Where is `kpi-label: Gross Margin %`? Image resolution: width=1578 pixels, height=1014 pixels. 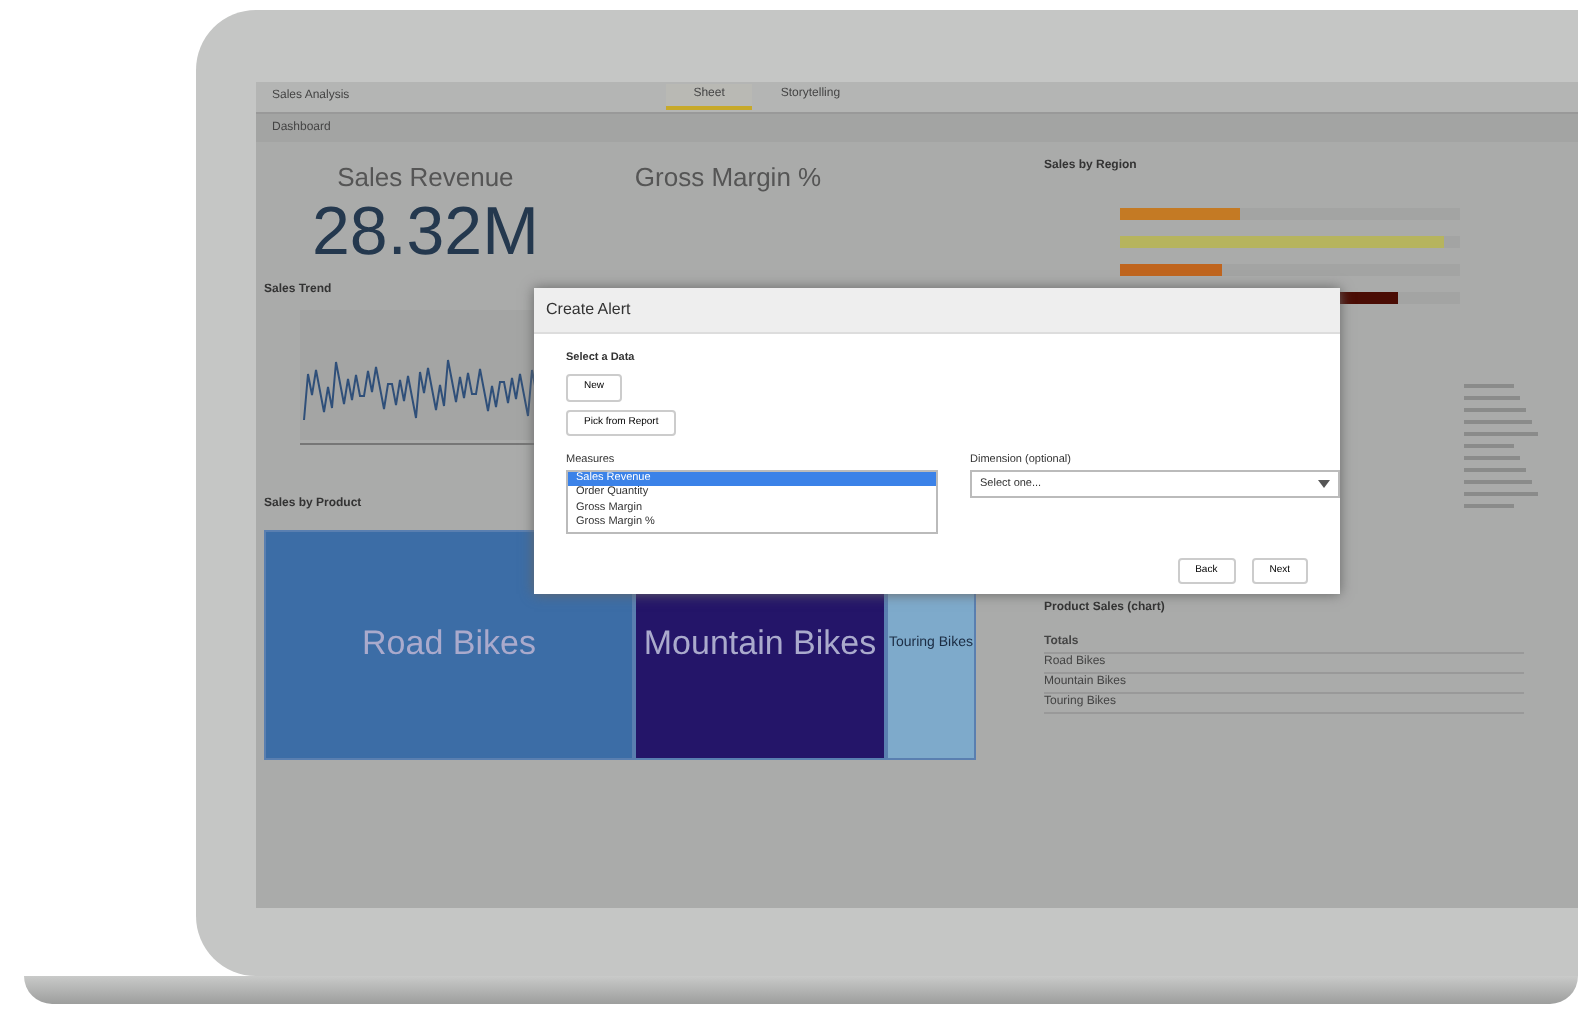 kpi-label: Gross Margin % is located at coordinates (728, 178).